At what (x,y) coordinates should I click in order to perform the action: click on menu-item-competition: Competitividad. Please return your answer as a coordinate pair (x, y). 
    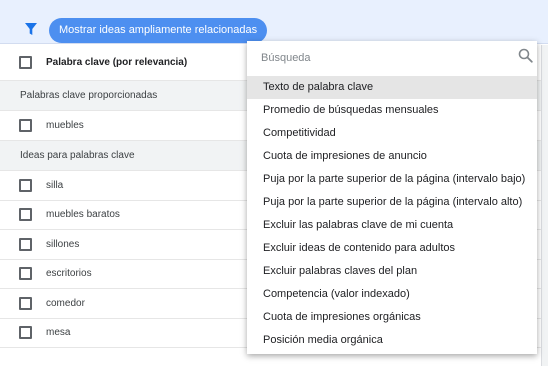
    Looking at the image, I should click on (392, 133).